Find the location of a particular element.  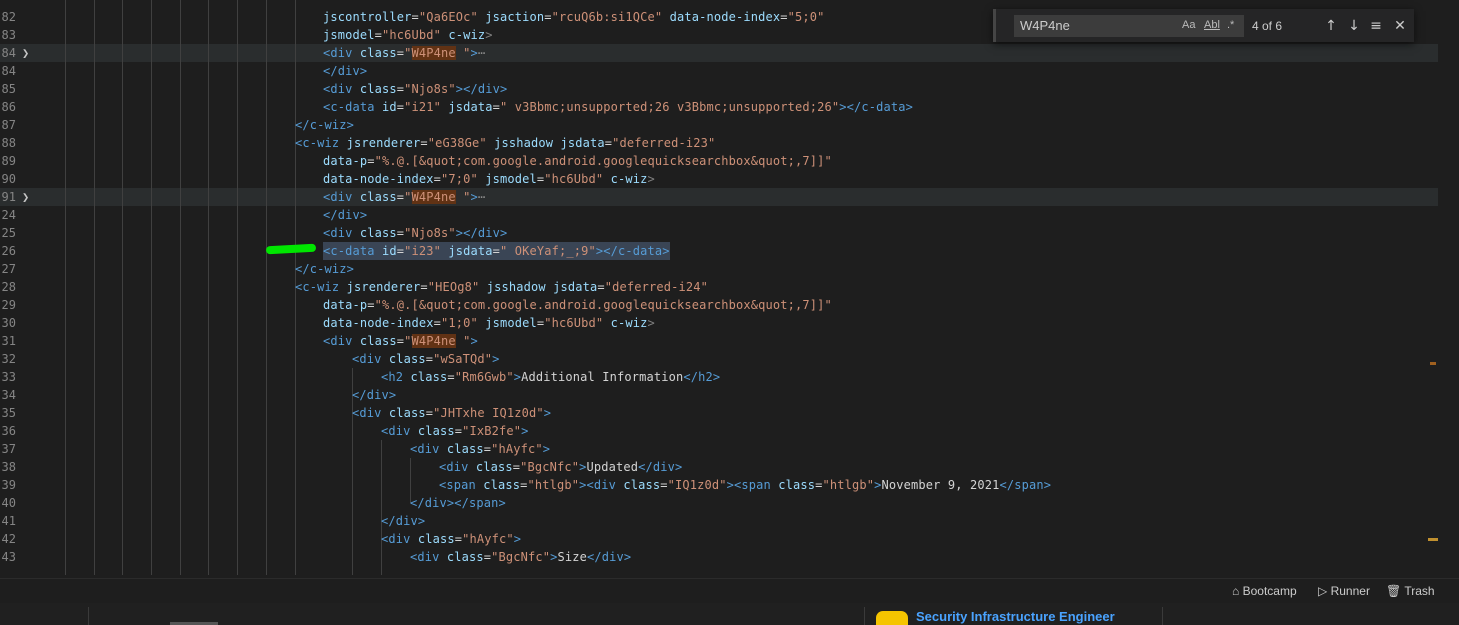

line-number: 30 is located at coordinates (8, 323).